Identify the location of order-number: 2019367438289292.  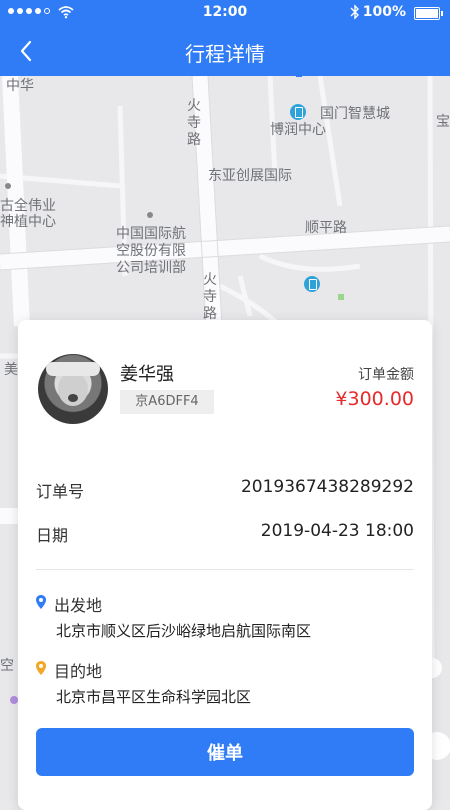
(327, 487).